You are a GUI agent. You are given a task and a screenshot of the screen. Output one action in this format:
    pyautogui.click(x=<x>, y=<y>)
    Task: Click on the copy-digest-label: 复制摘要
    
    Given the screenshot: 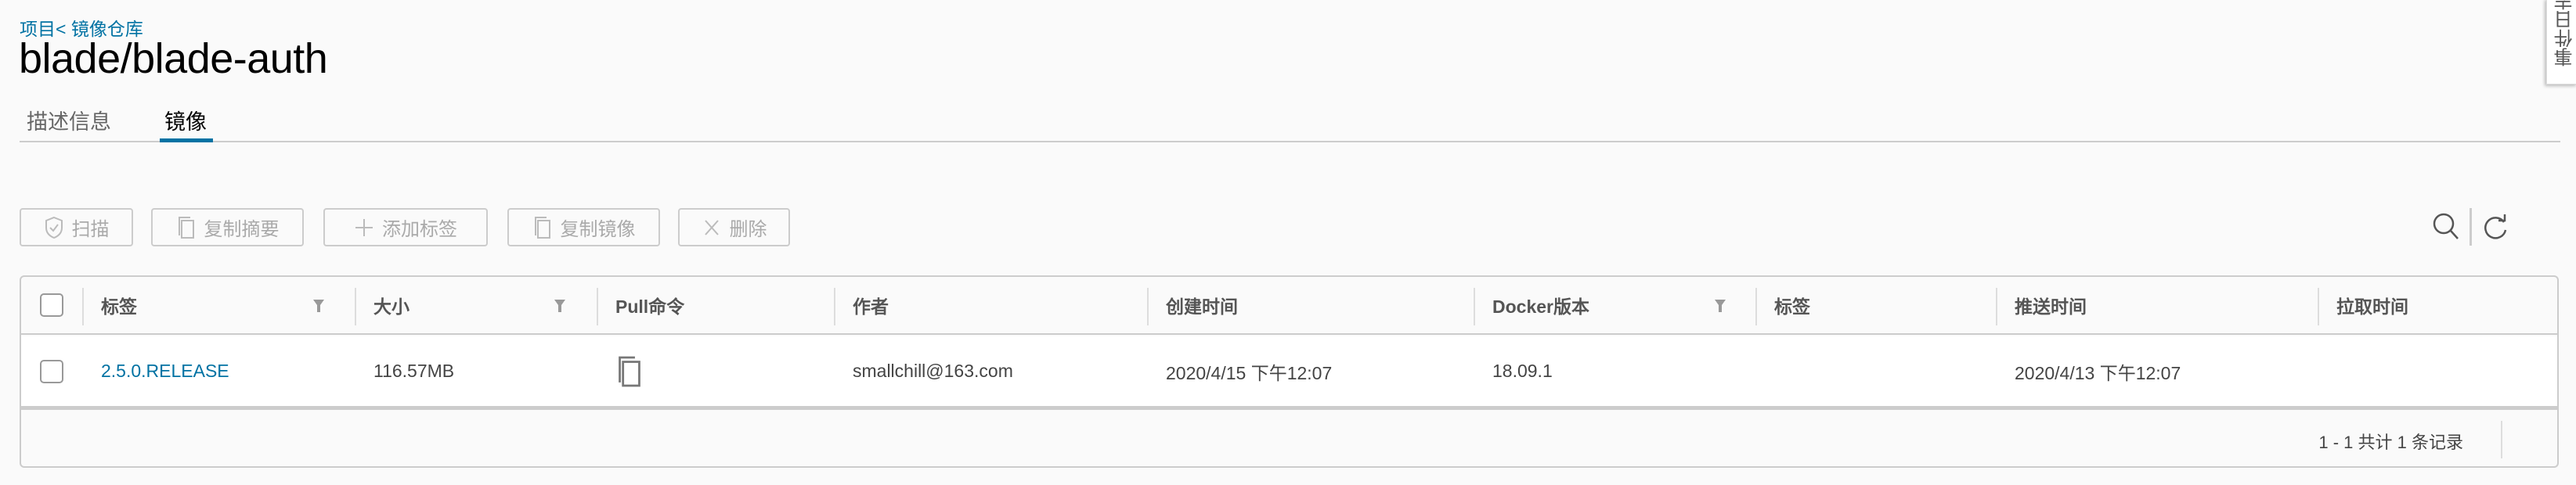 What is the action you would take?
    pyautogui.click(x=242, y=229)
    